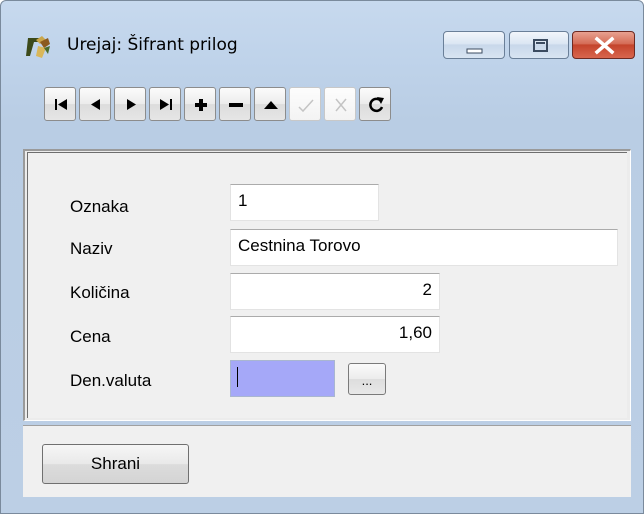  Describe the element at coordinates (474, 45) in the screenshot. I see `minimize-button` at that location.